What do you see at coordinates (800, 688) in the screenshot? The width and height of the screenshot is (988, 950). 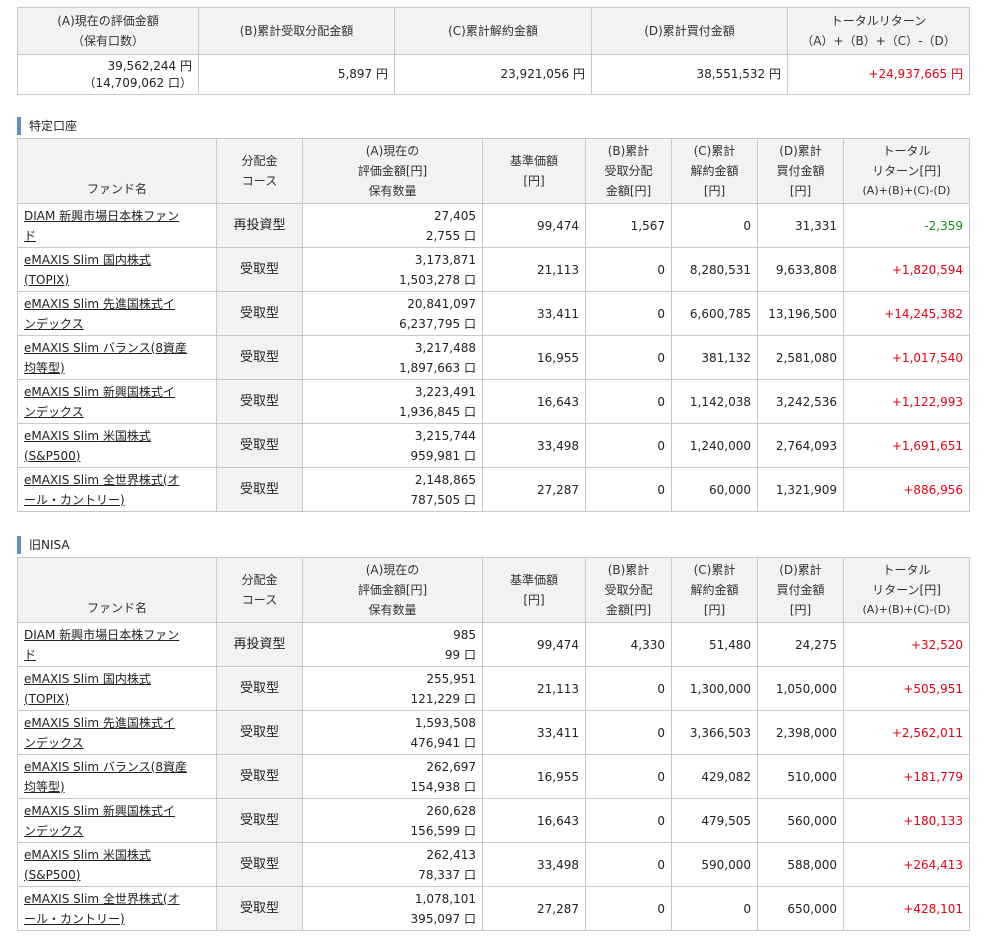 I see `purchase-total: 1,050,000` at bounding box center [800, 688].